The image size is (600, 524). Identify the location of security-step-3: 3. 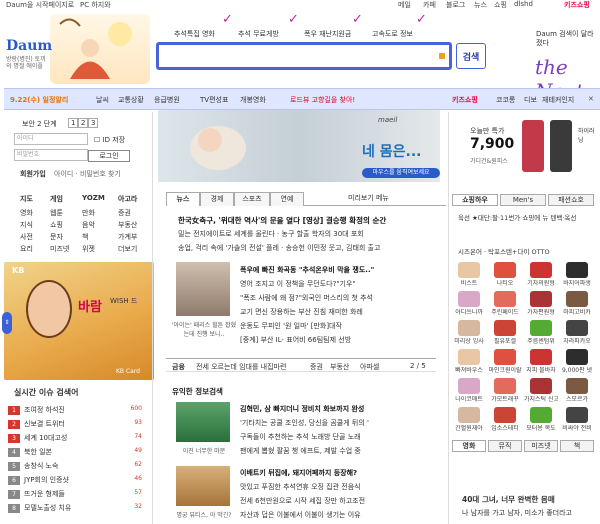
(93, 123).